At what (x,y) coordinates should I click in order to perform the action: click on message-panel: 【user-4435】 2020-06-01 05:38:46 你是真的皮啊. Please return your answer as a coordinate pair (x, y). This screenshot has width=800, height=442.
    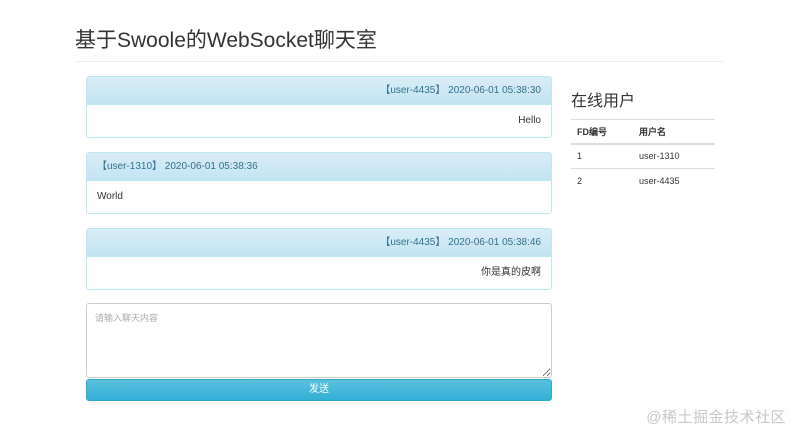
    Looking at the image, I should click on (319, 259).